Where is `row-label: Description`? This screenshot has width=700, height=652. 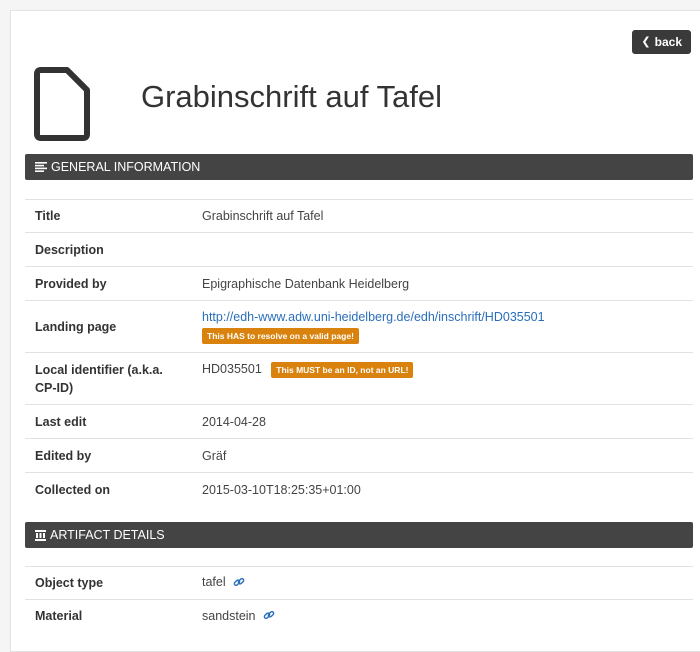
row-label: Description is located at coordinates (108, 249).